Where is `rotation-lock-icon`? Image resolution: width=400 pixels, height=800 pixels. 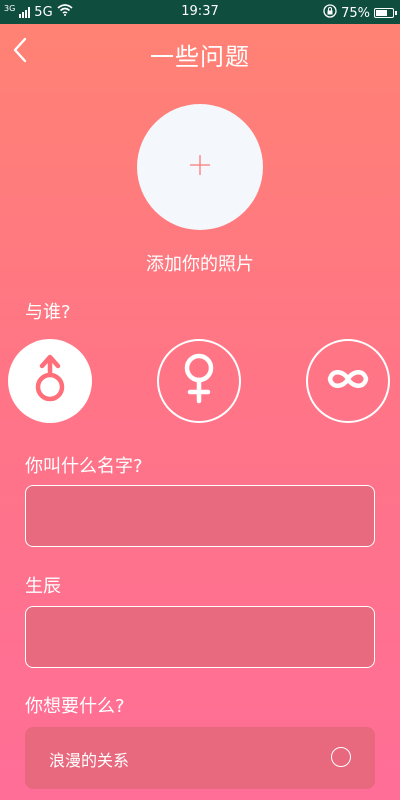
rotation-lock-icon is located at coordinates (330, 13).